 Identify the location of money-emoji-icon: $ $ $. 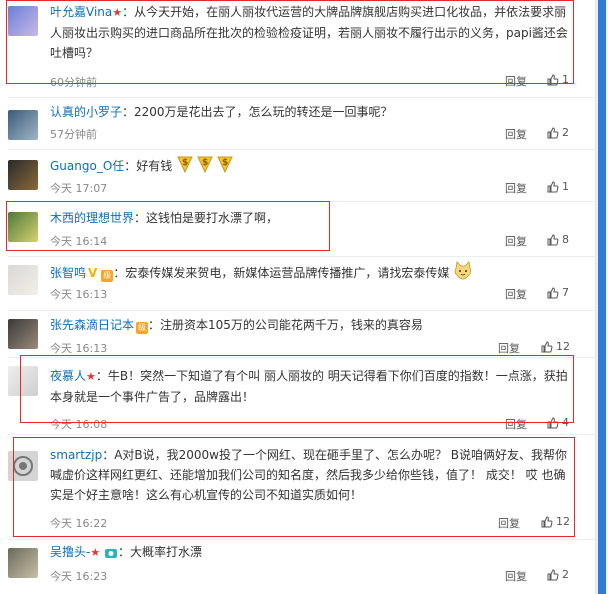
(205, 165).